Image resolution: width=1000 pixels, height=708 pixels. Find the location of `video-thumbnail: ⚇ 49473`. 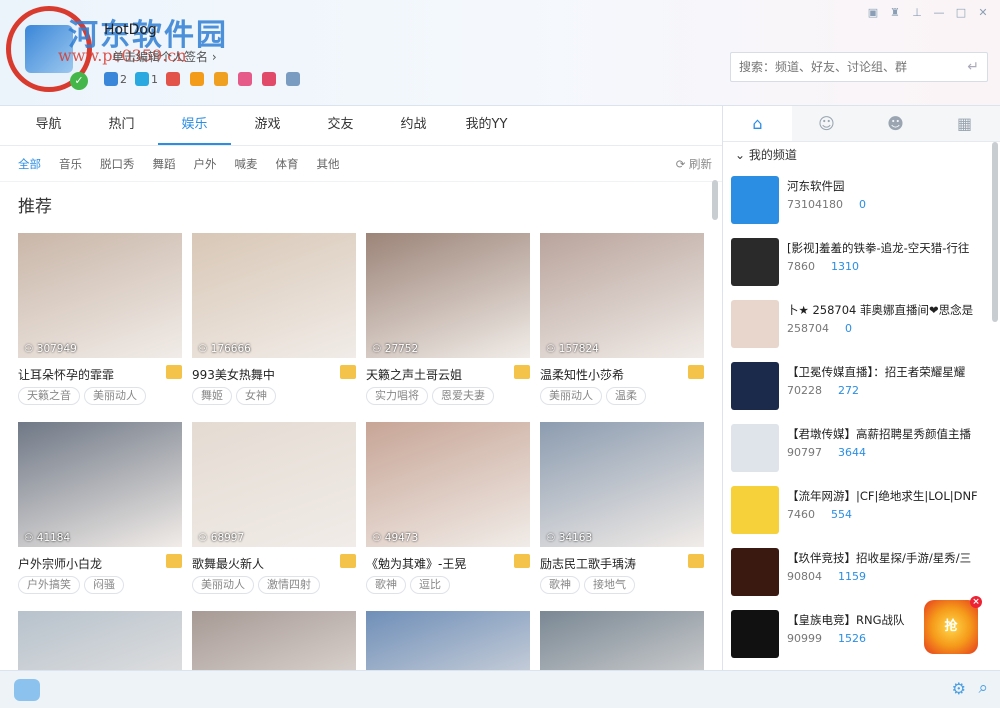

video-thumbnail: ⚇ 49473 is located at coordinates (448, 484).